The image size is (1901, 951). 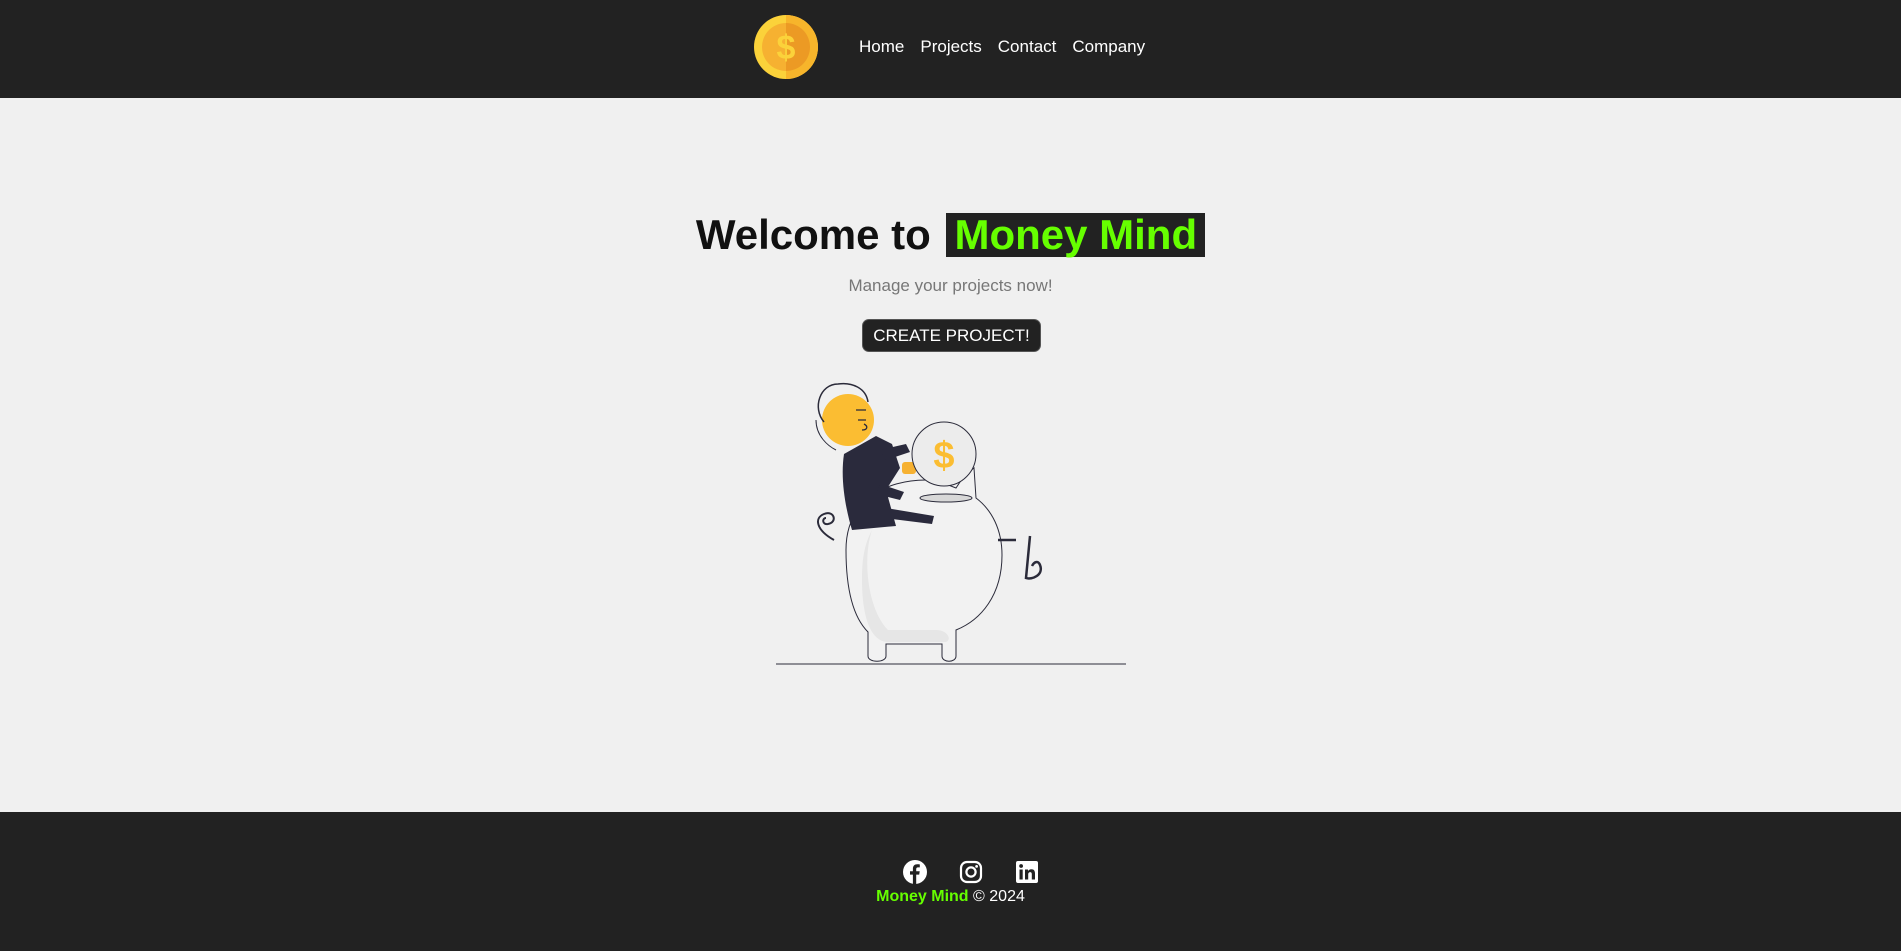 What do you see at coordinates (1108, 47) in the screenshot?
I see `nav-company-link: Company` at bounding box center [1108, 47].